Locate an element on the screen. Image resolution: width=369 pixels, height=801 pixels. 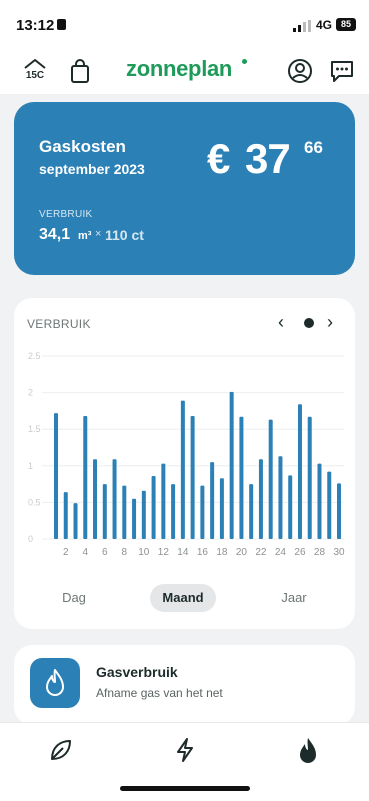
shopping-bag-icon is located at coordinates (81, 71).